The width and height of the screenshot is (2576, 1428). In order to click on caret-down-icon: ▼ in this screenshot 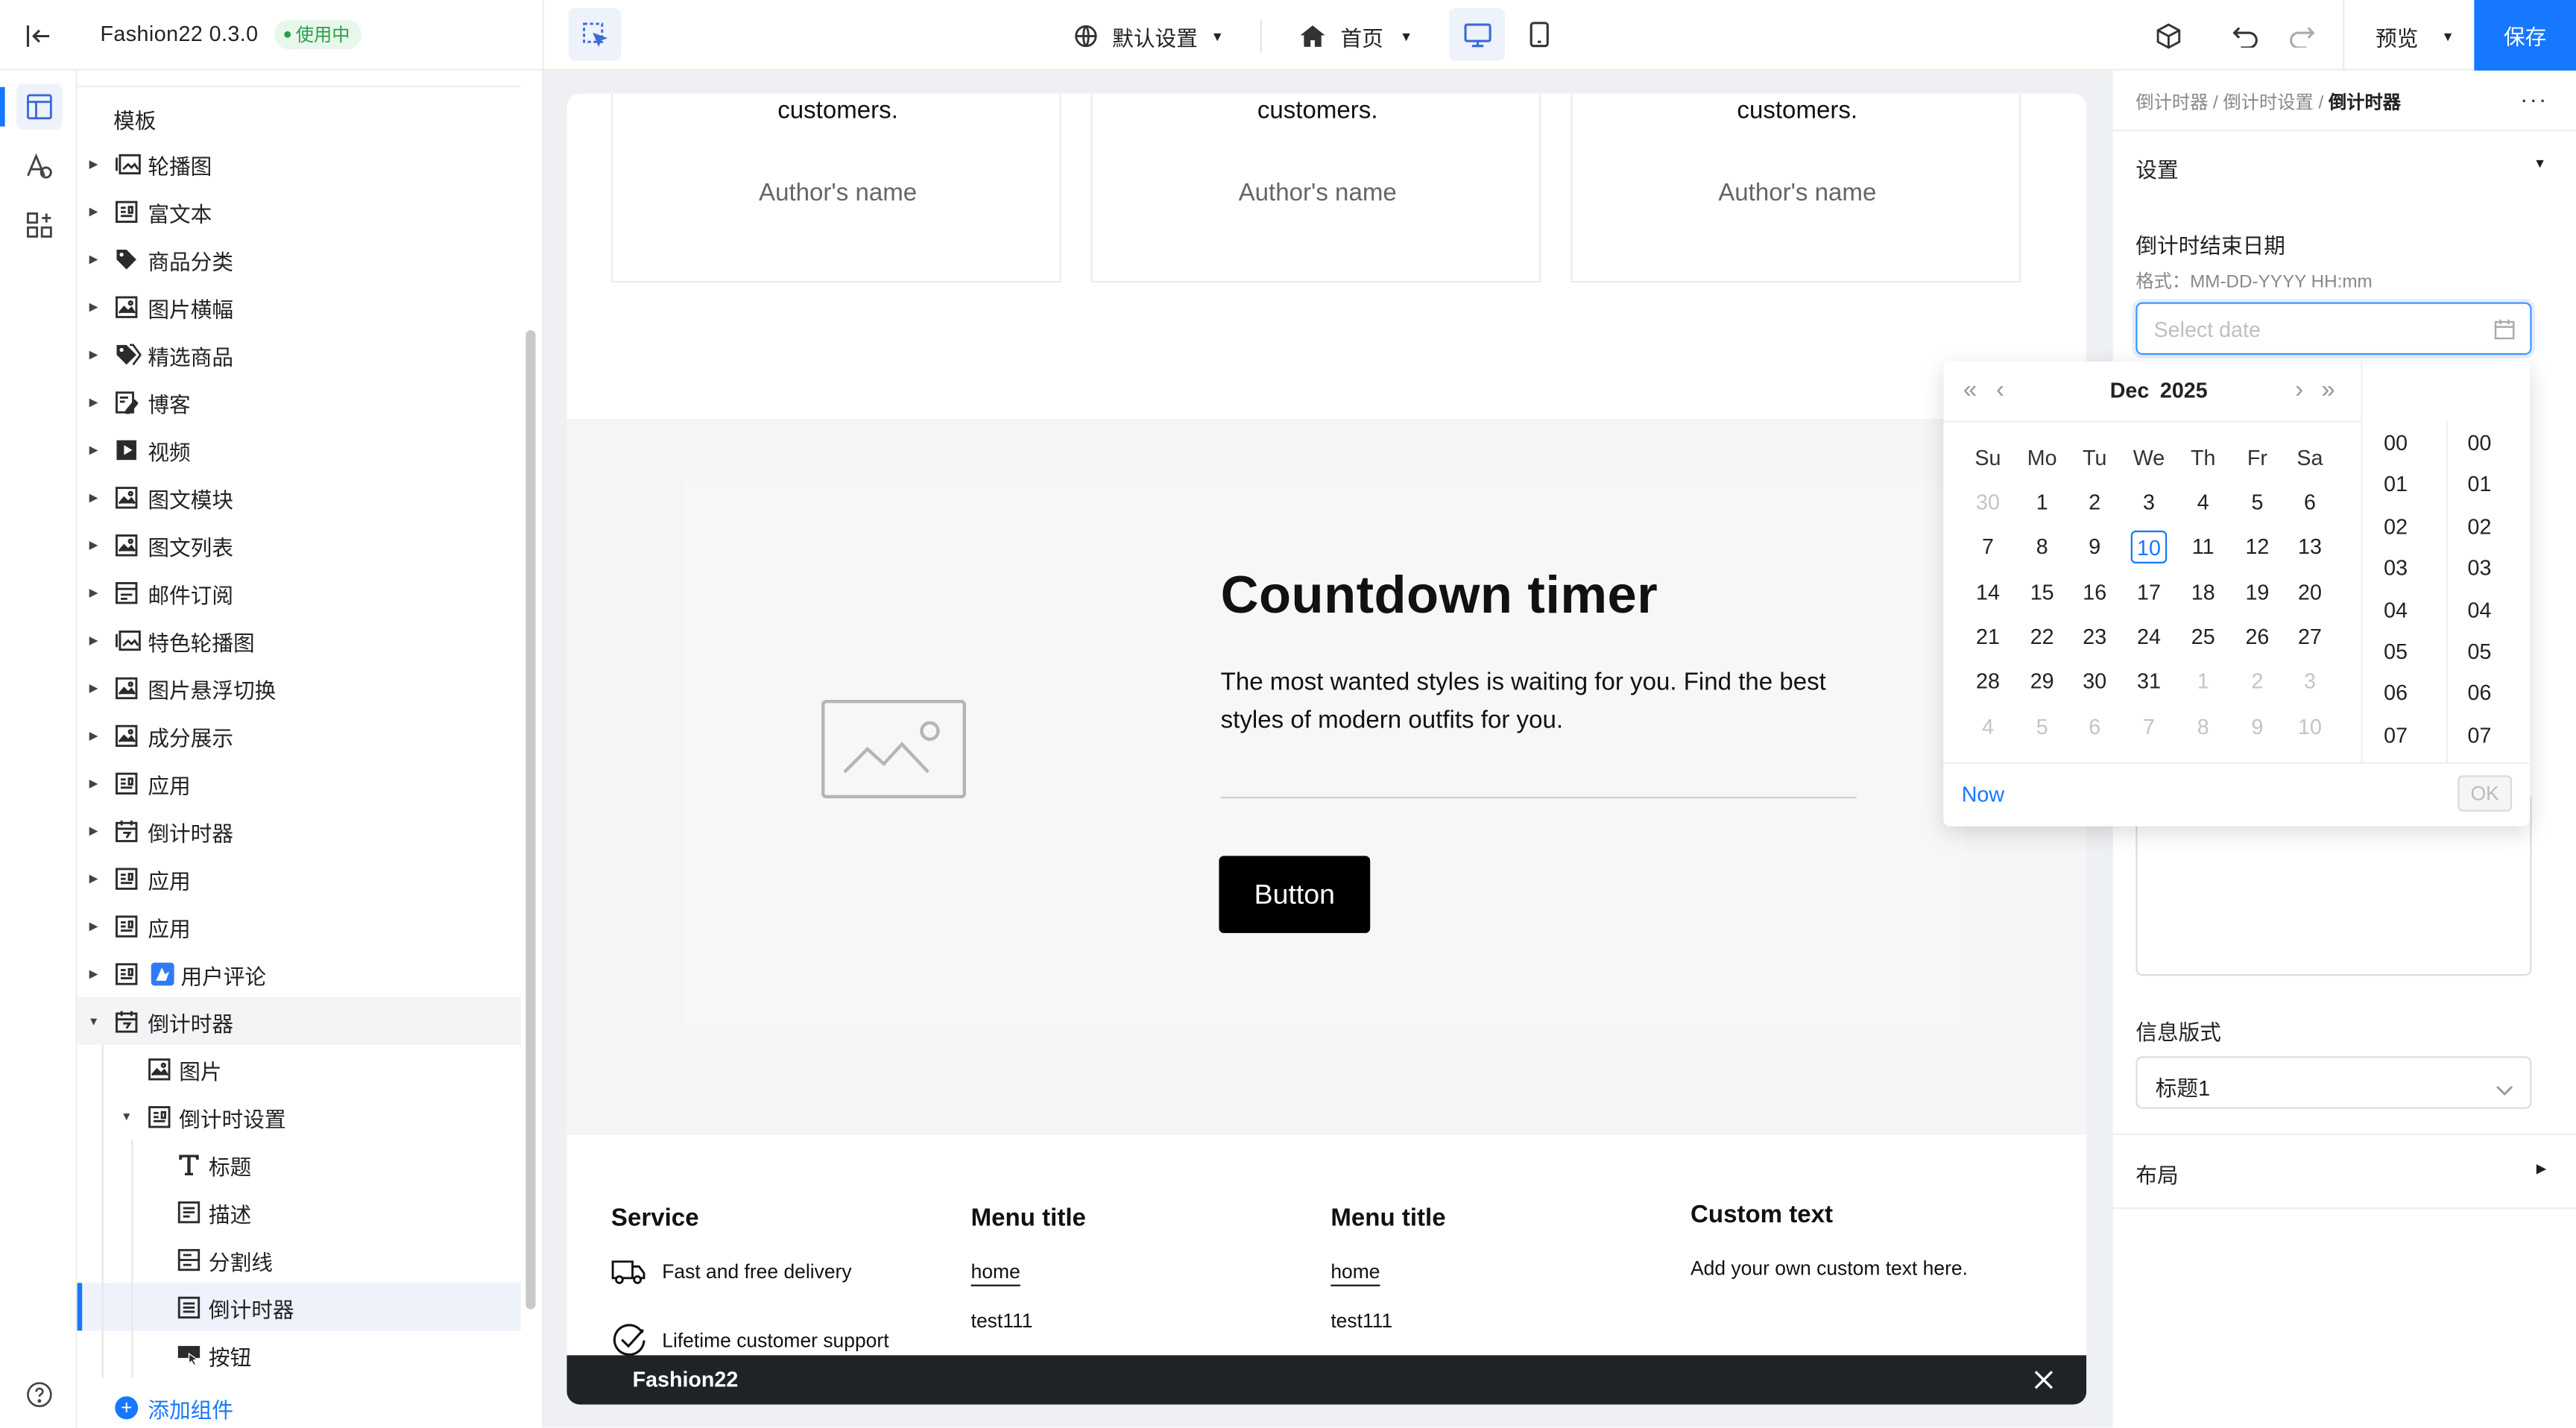, I will do `click(127, 1117)`.